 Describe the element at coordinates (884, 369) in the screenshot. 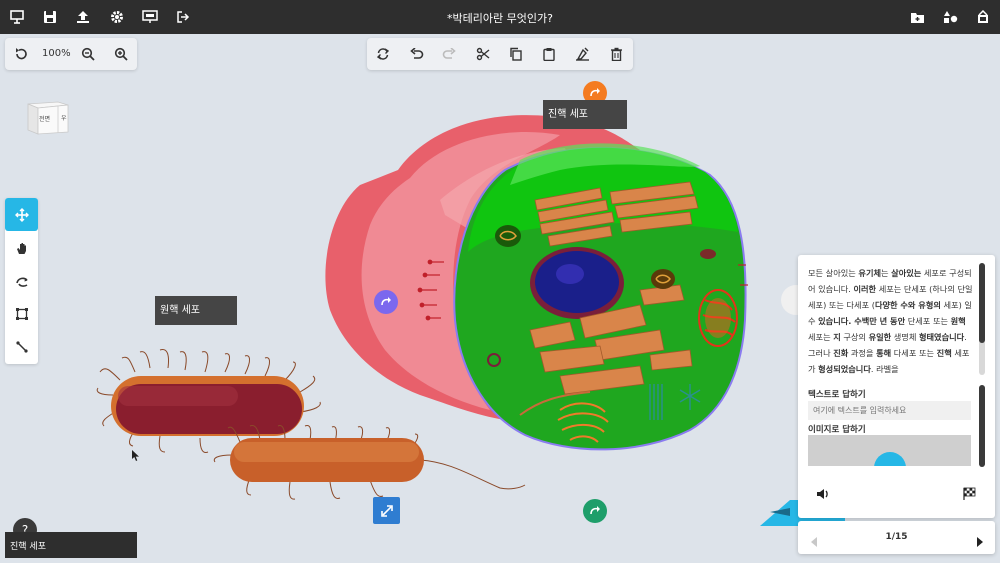

I see `description-text-run: . 라벨을` at that location.